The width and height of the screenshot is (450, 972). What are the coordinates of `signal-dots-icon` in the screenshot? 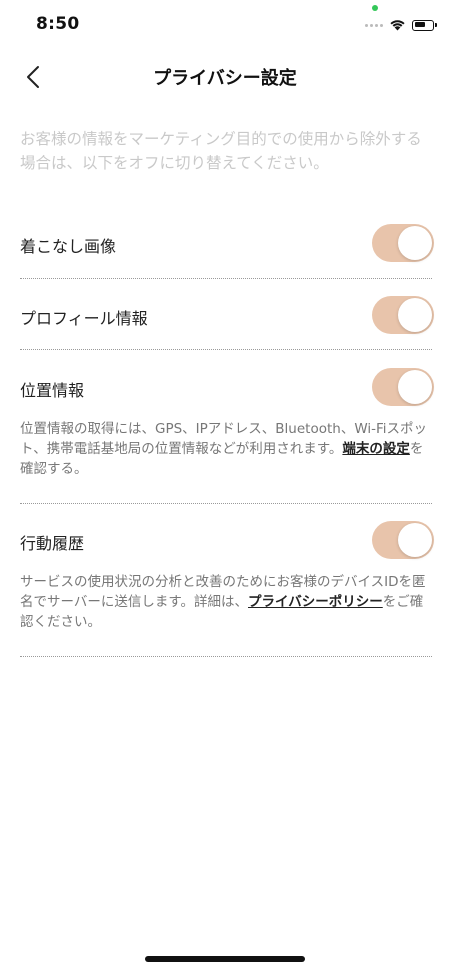 It's located at (374, 25).